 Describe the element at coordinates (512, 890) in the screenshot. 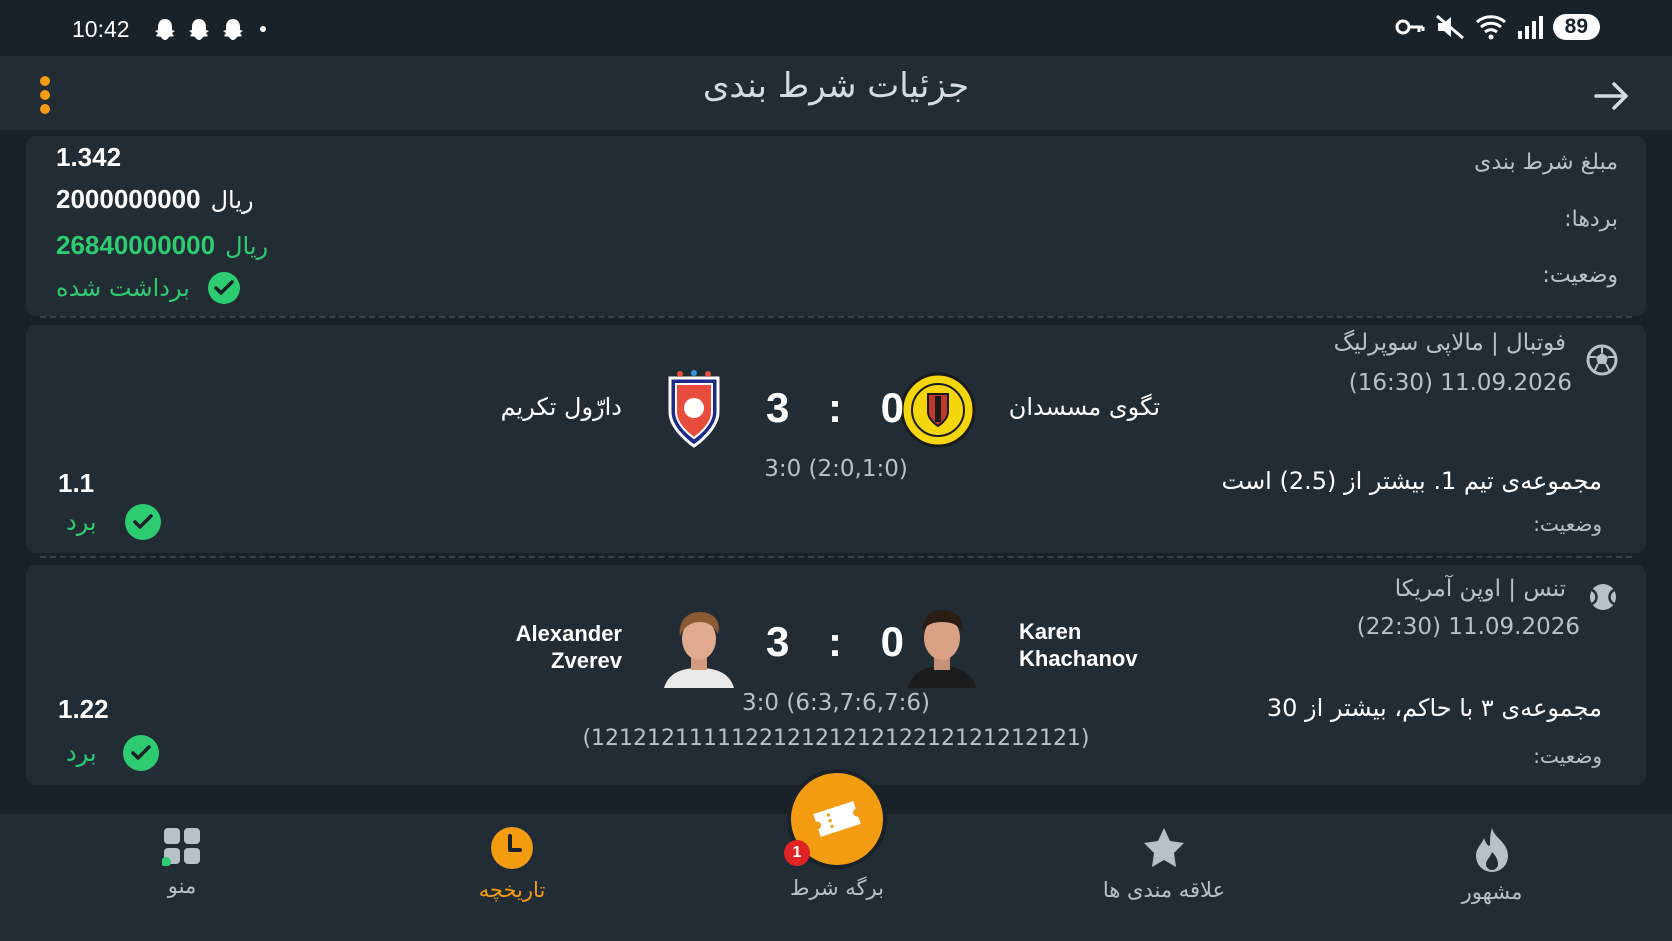

I see `nav-label: تاریخچه` at that location.